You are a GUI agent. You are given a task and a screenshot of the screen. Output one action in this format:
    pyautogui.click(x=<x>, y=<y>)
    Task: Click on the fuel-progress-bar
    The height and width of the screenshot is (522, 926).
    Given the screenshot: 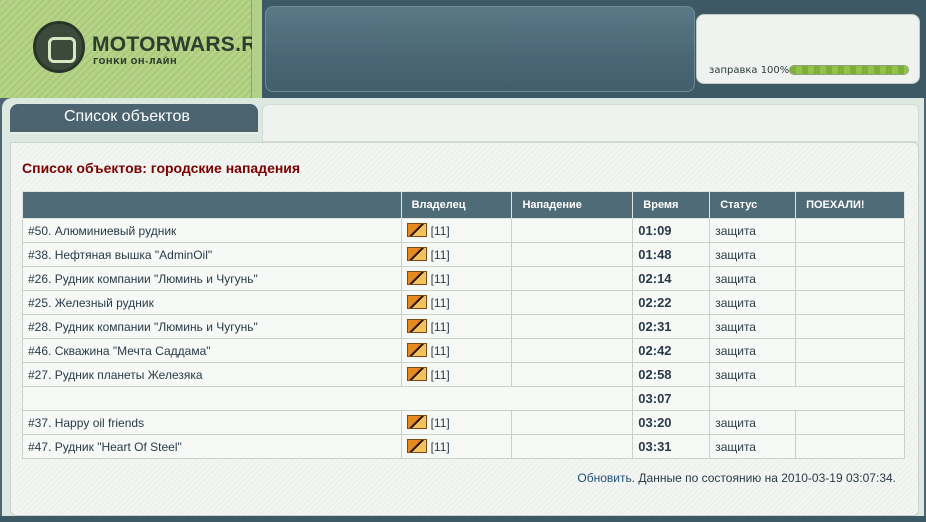 What is the action you would take?
    pyautogui.click(x=849, y=70)
    